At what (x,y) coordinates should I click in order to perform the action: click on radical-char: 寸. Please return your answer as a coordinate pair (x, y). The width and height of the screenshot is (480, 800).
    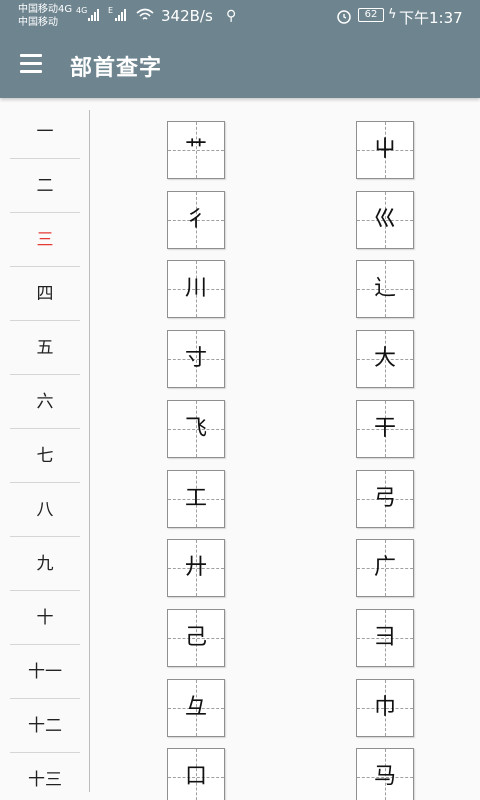
    Looking at the image, I should click on (195, 359).